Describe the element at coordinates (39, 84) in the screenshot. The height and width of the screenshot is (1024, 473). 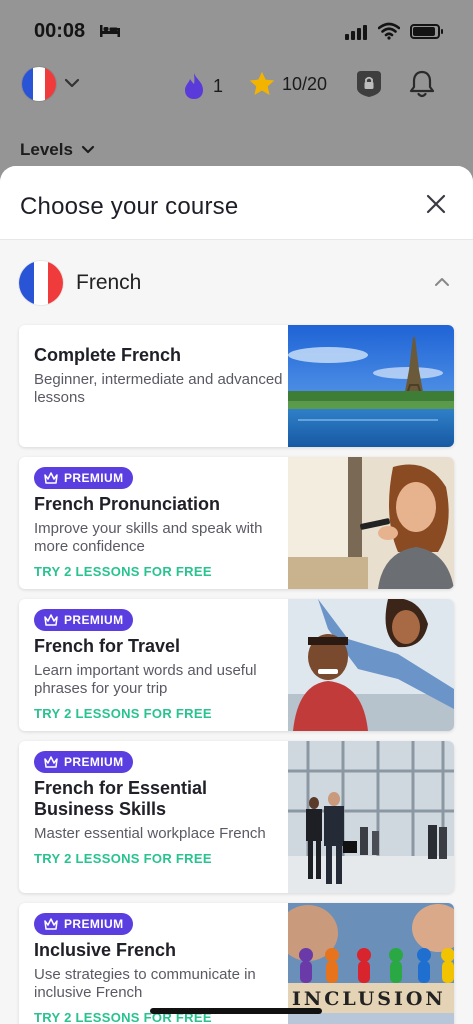
I see `course-flag-button` at that location.